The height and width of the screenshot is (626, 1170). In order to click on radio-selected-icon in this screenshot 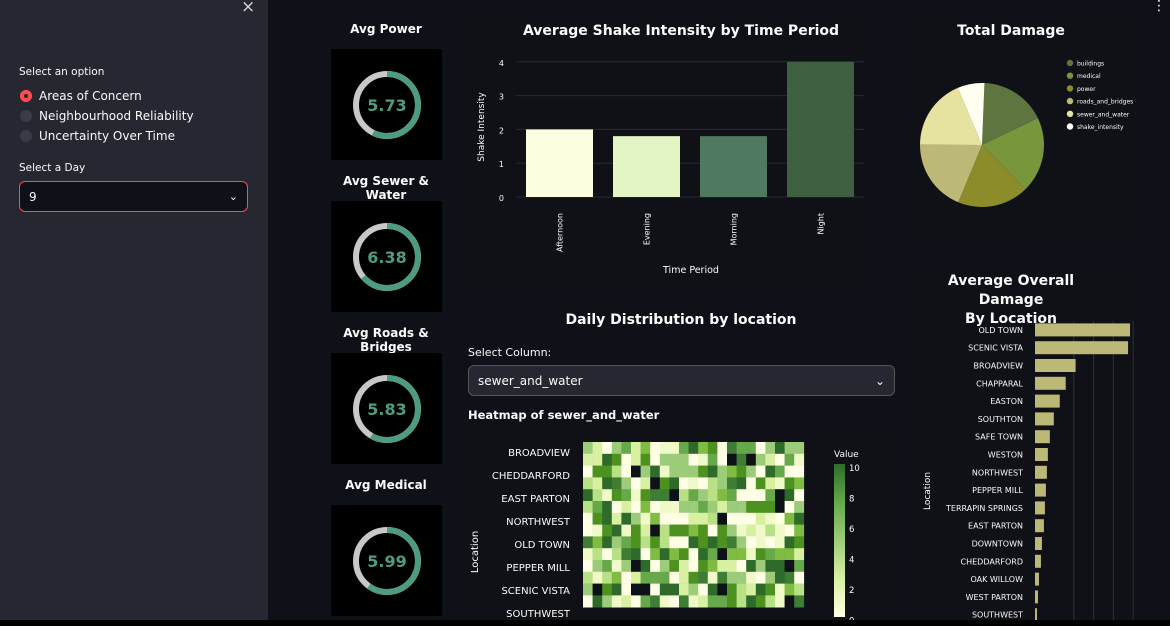, I will do `click(26, 96)`.